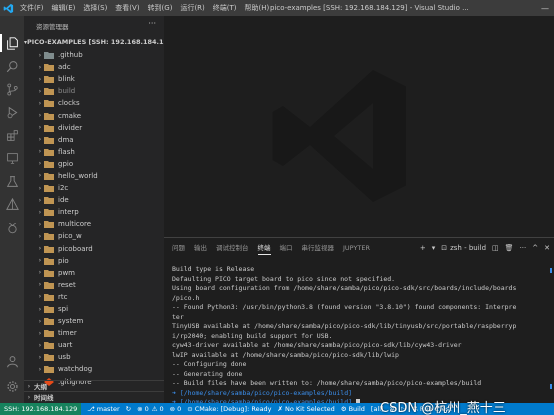  What do you see at coordinates (178, 248) in the screenshot?
I see `tab-problems: 问题` at bounding box center [178, 248].